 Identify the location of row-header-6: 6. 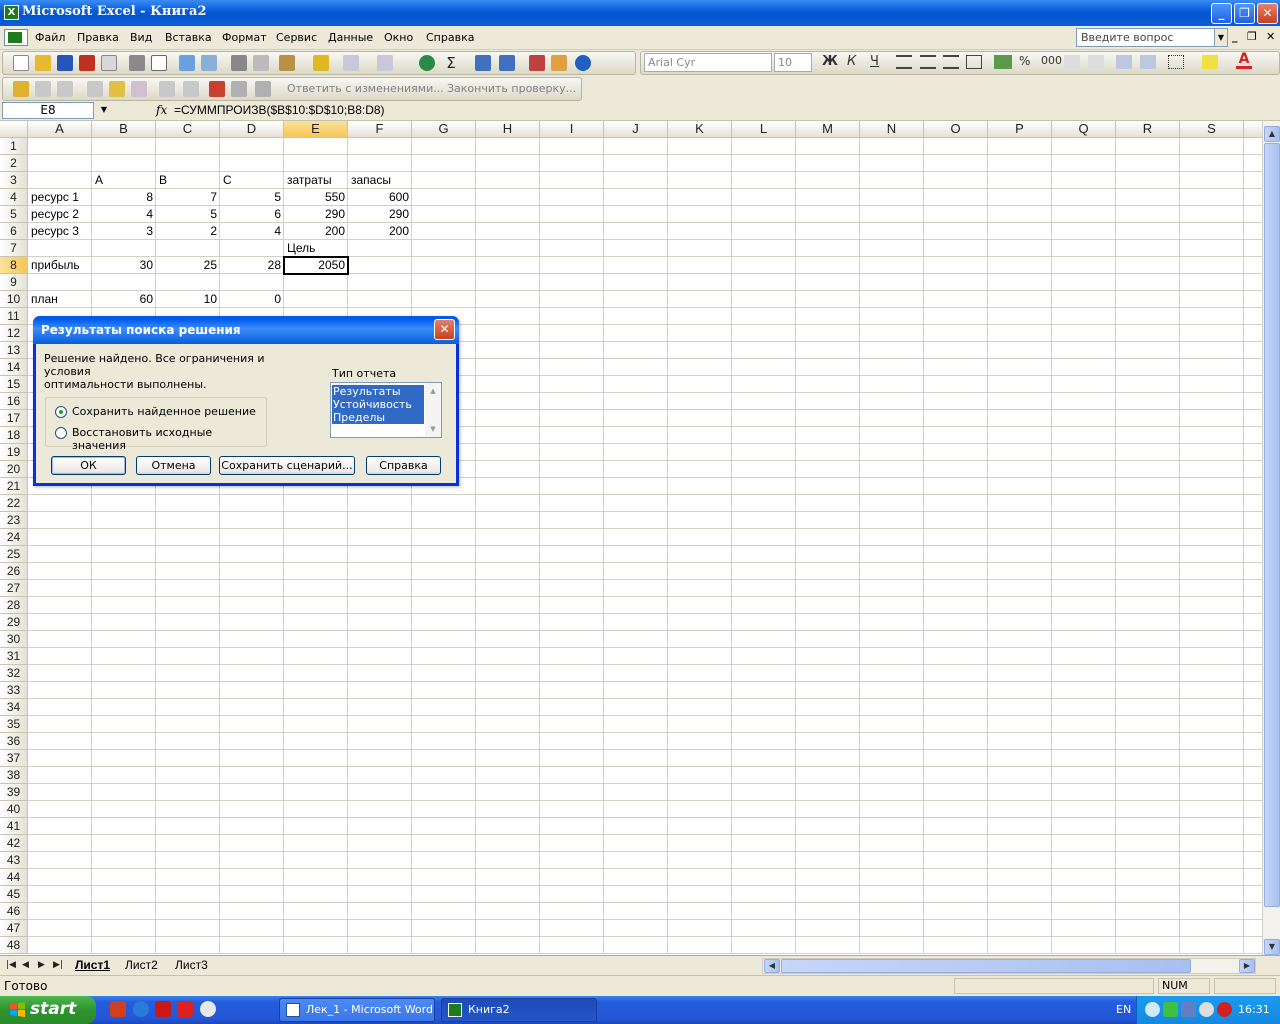
(14, 231).